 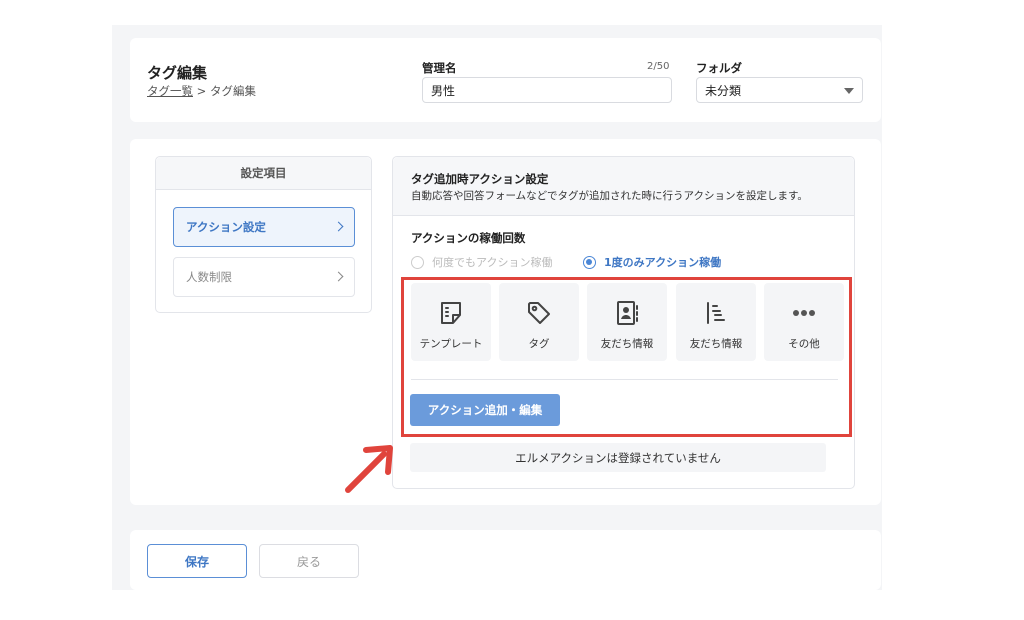 I want to click on breadcrumb-tag-list-link: タグ一覧, so click(x=170, y=91).